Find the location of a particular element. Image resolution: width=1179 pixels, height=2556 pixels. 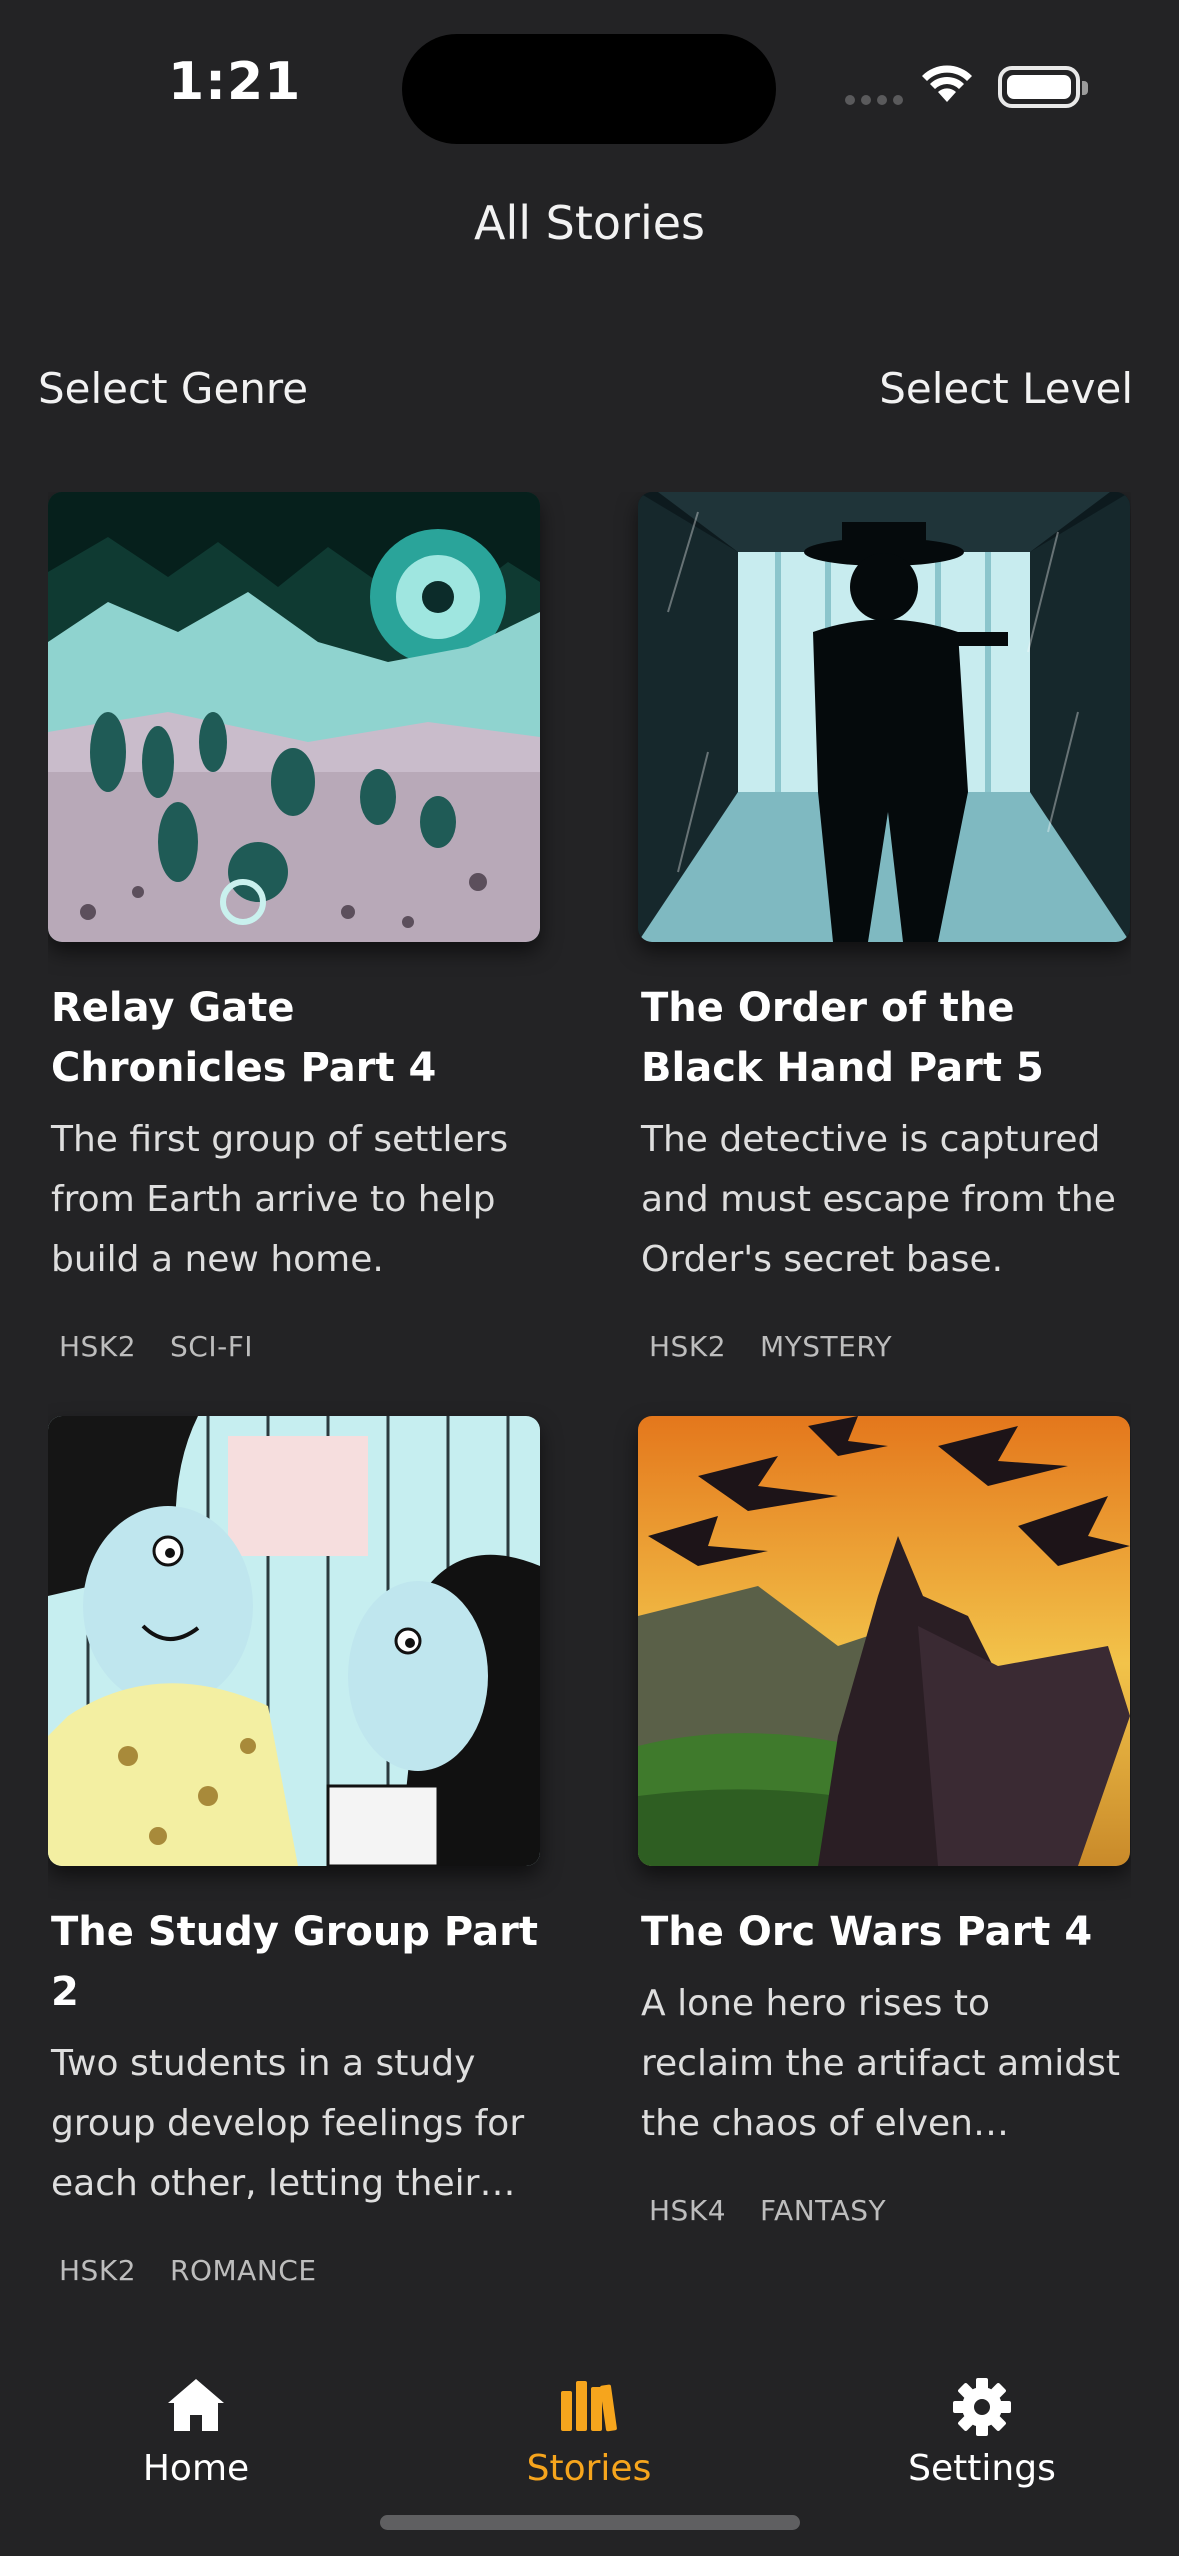

dynamic-island is located at coordinates (589, 89).